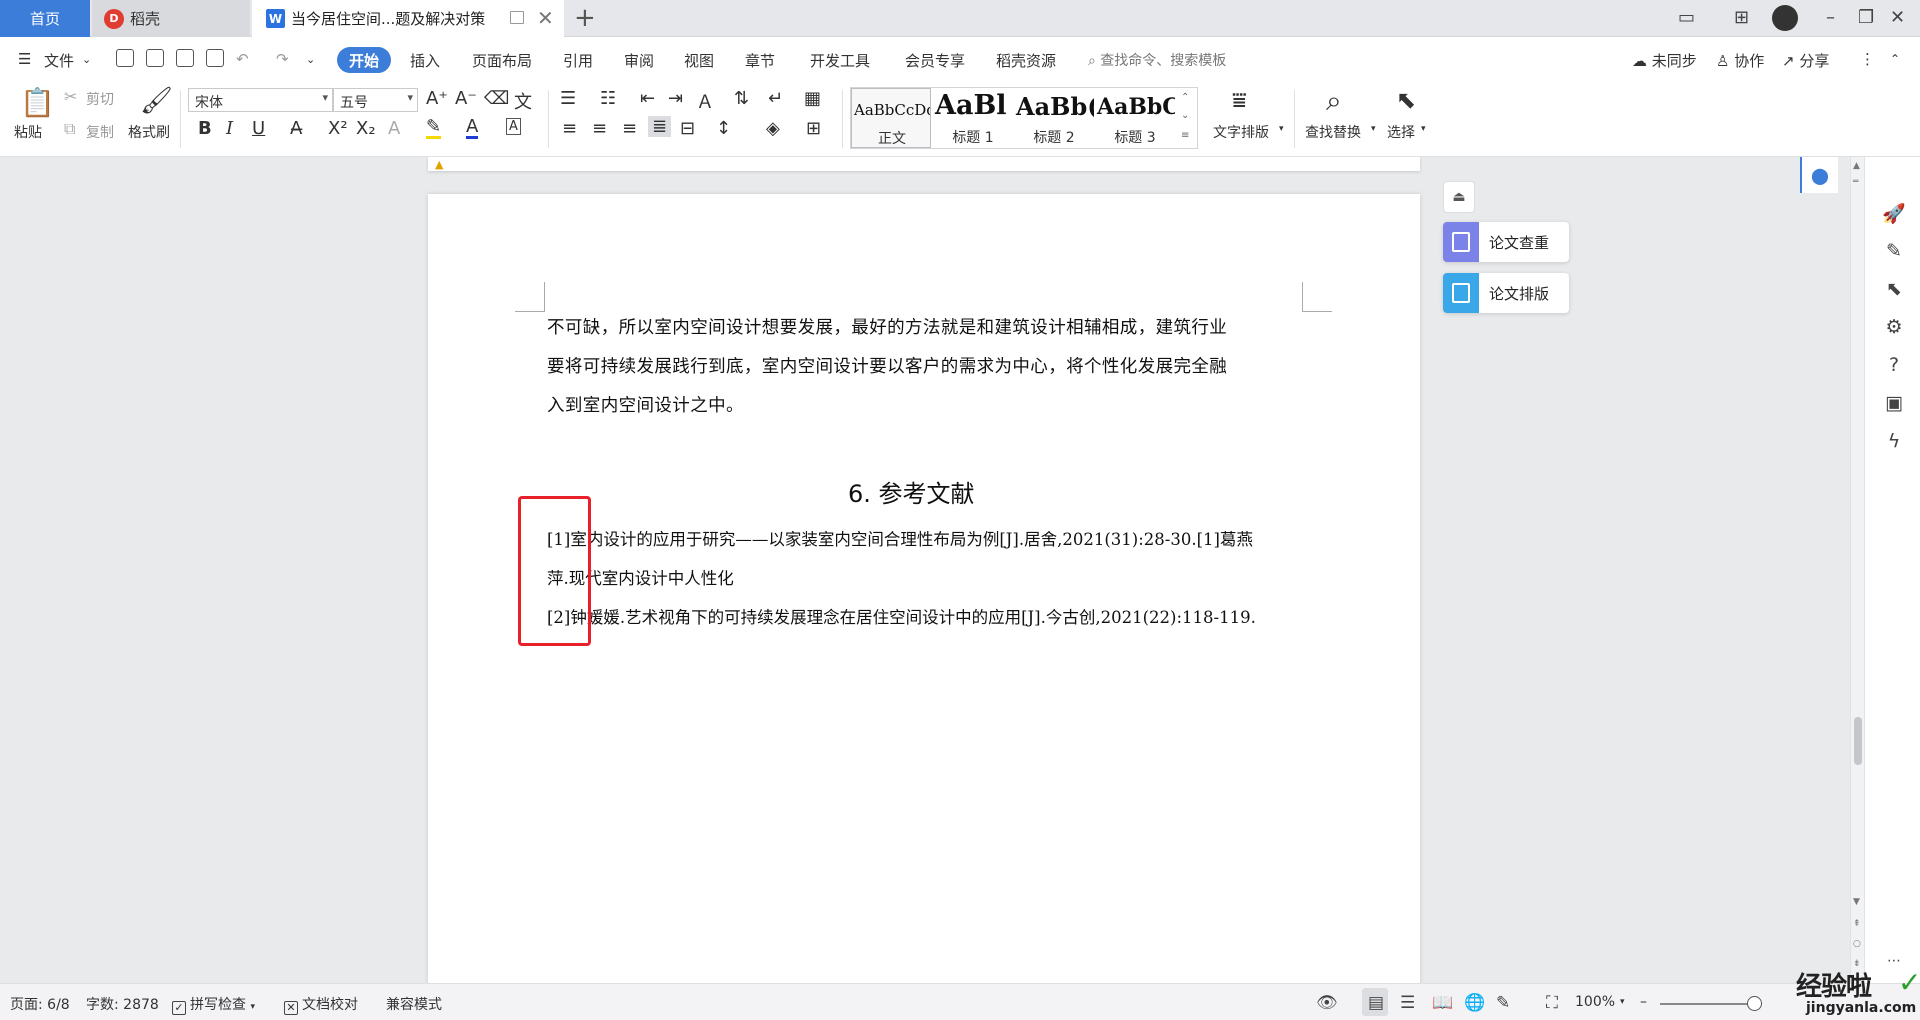 The height and width of the screenshot is (1020, 1920). Describe the element at coordinates (1754, 1003) in the screenshot. I see `zoom-slider-knob` at that location.